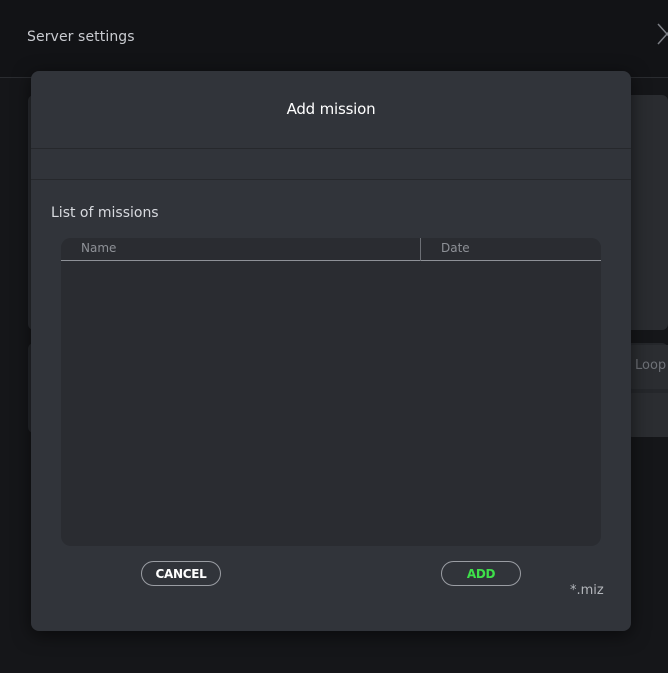 Image resolution: width=668 pixels, height=673 pixels. Describe the element at coordinates (455, 248) in the screenshot. I see `column-header-date: Date` at that location.